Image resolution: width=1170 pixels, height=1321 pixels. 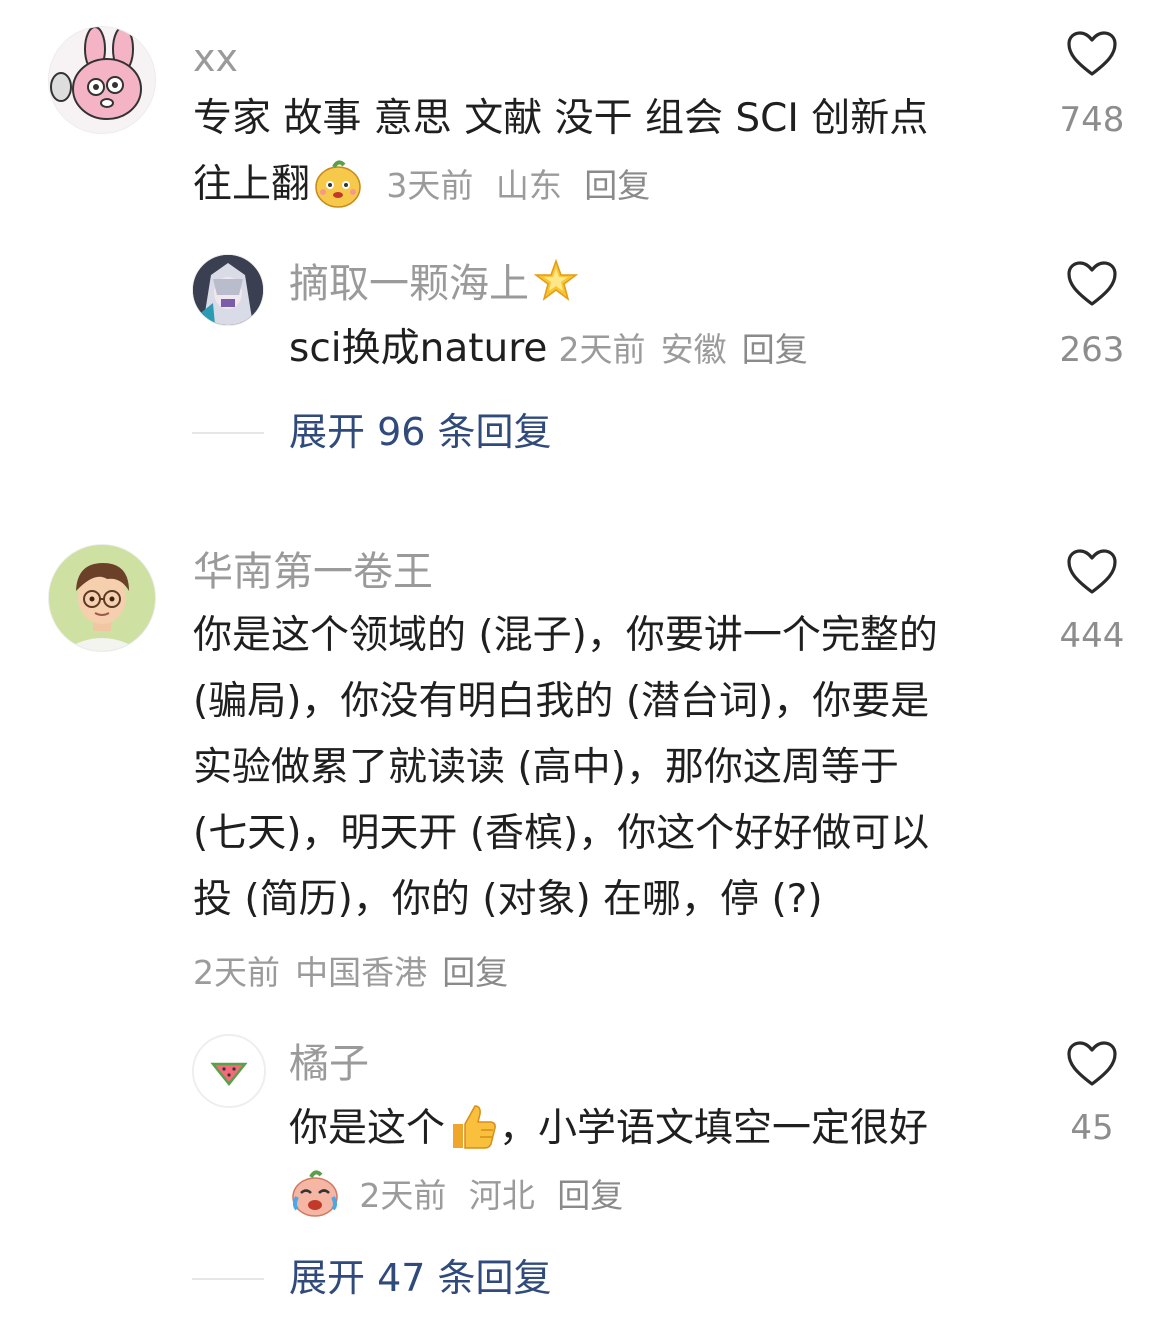 I want to click on avatar-huanan, so click(x=102, y=598).